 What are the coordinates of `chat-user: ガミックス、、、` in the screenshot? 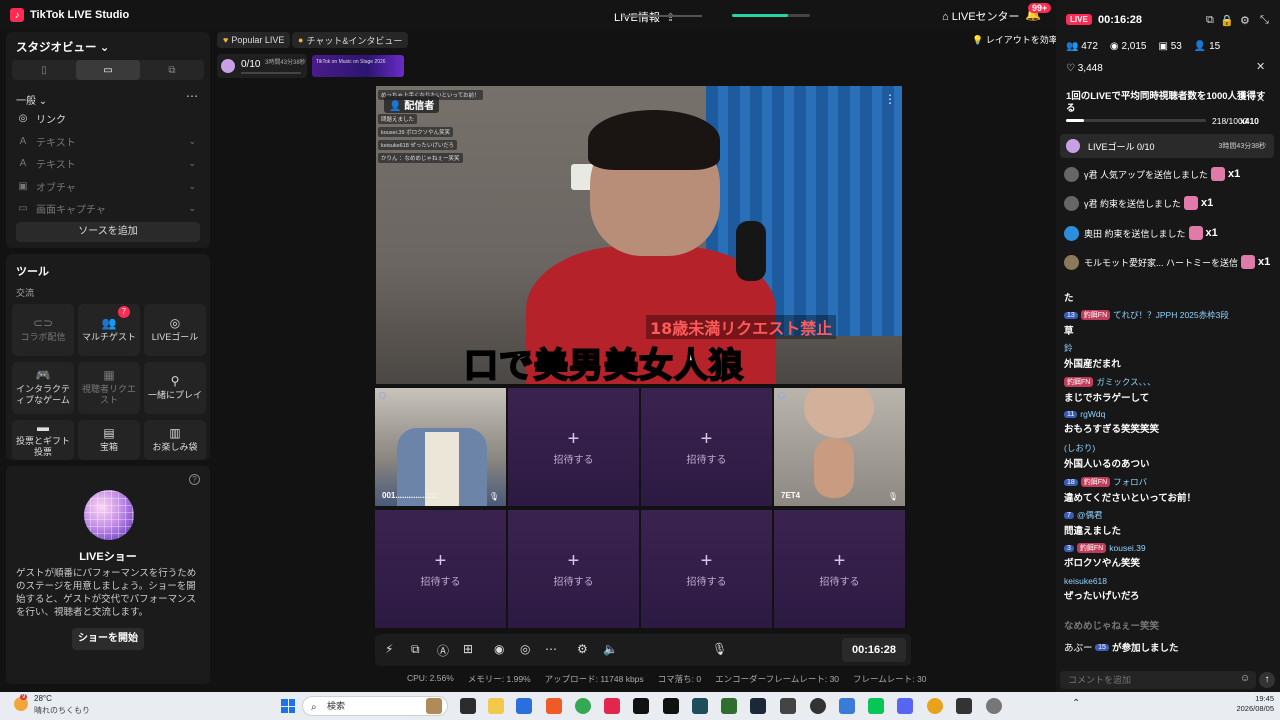 It's located at (1125, 382).